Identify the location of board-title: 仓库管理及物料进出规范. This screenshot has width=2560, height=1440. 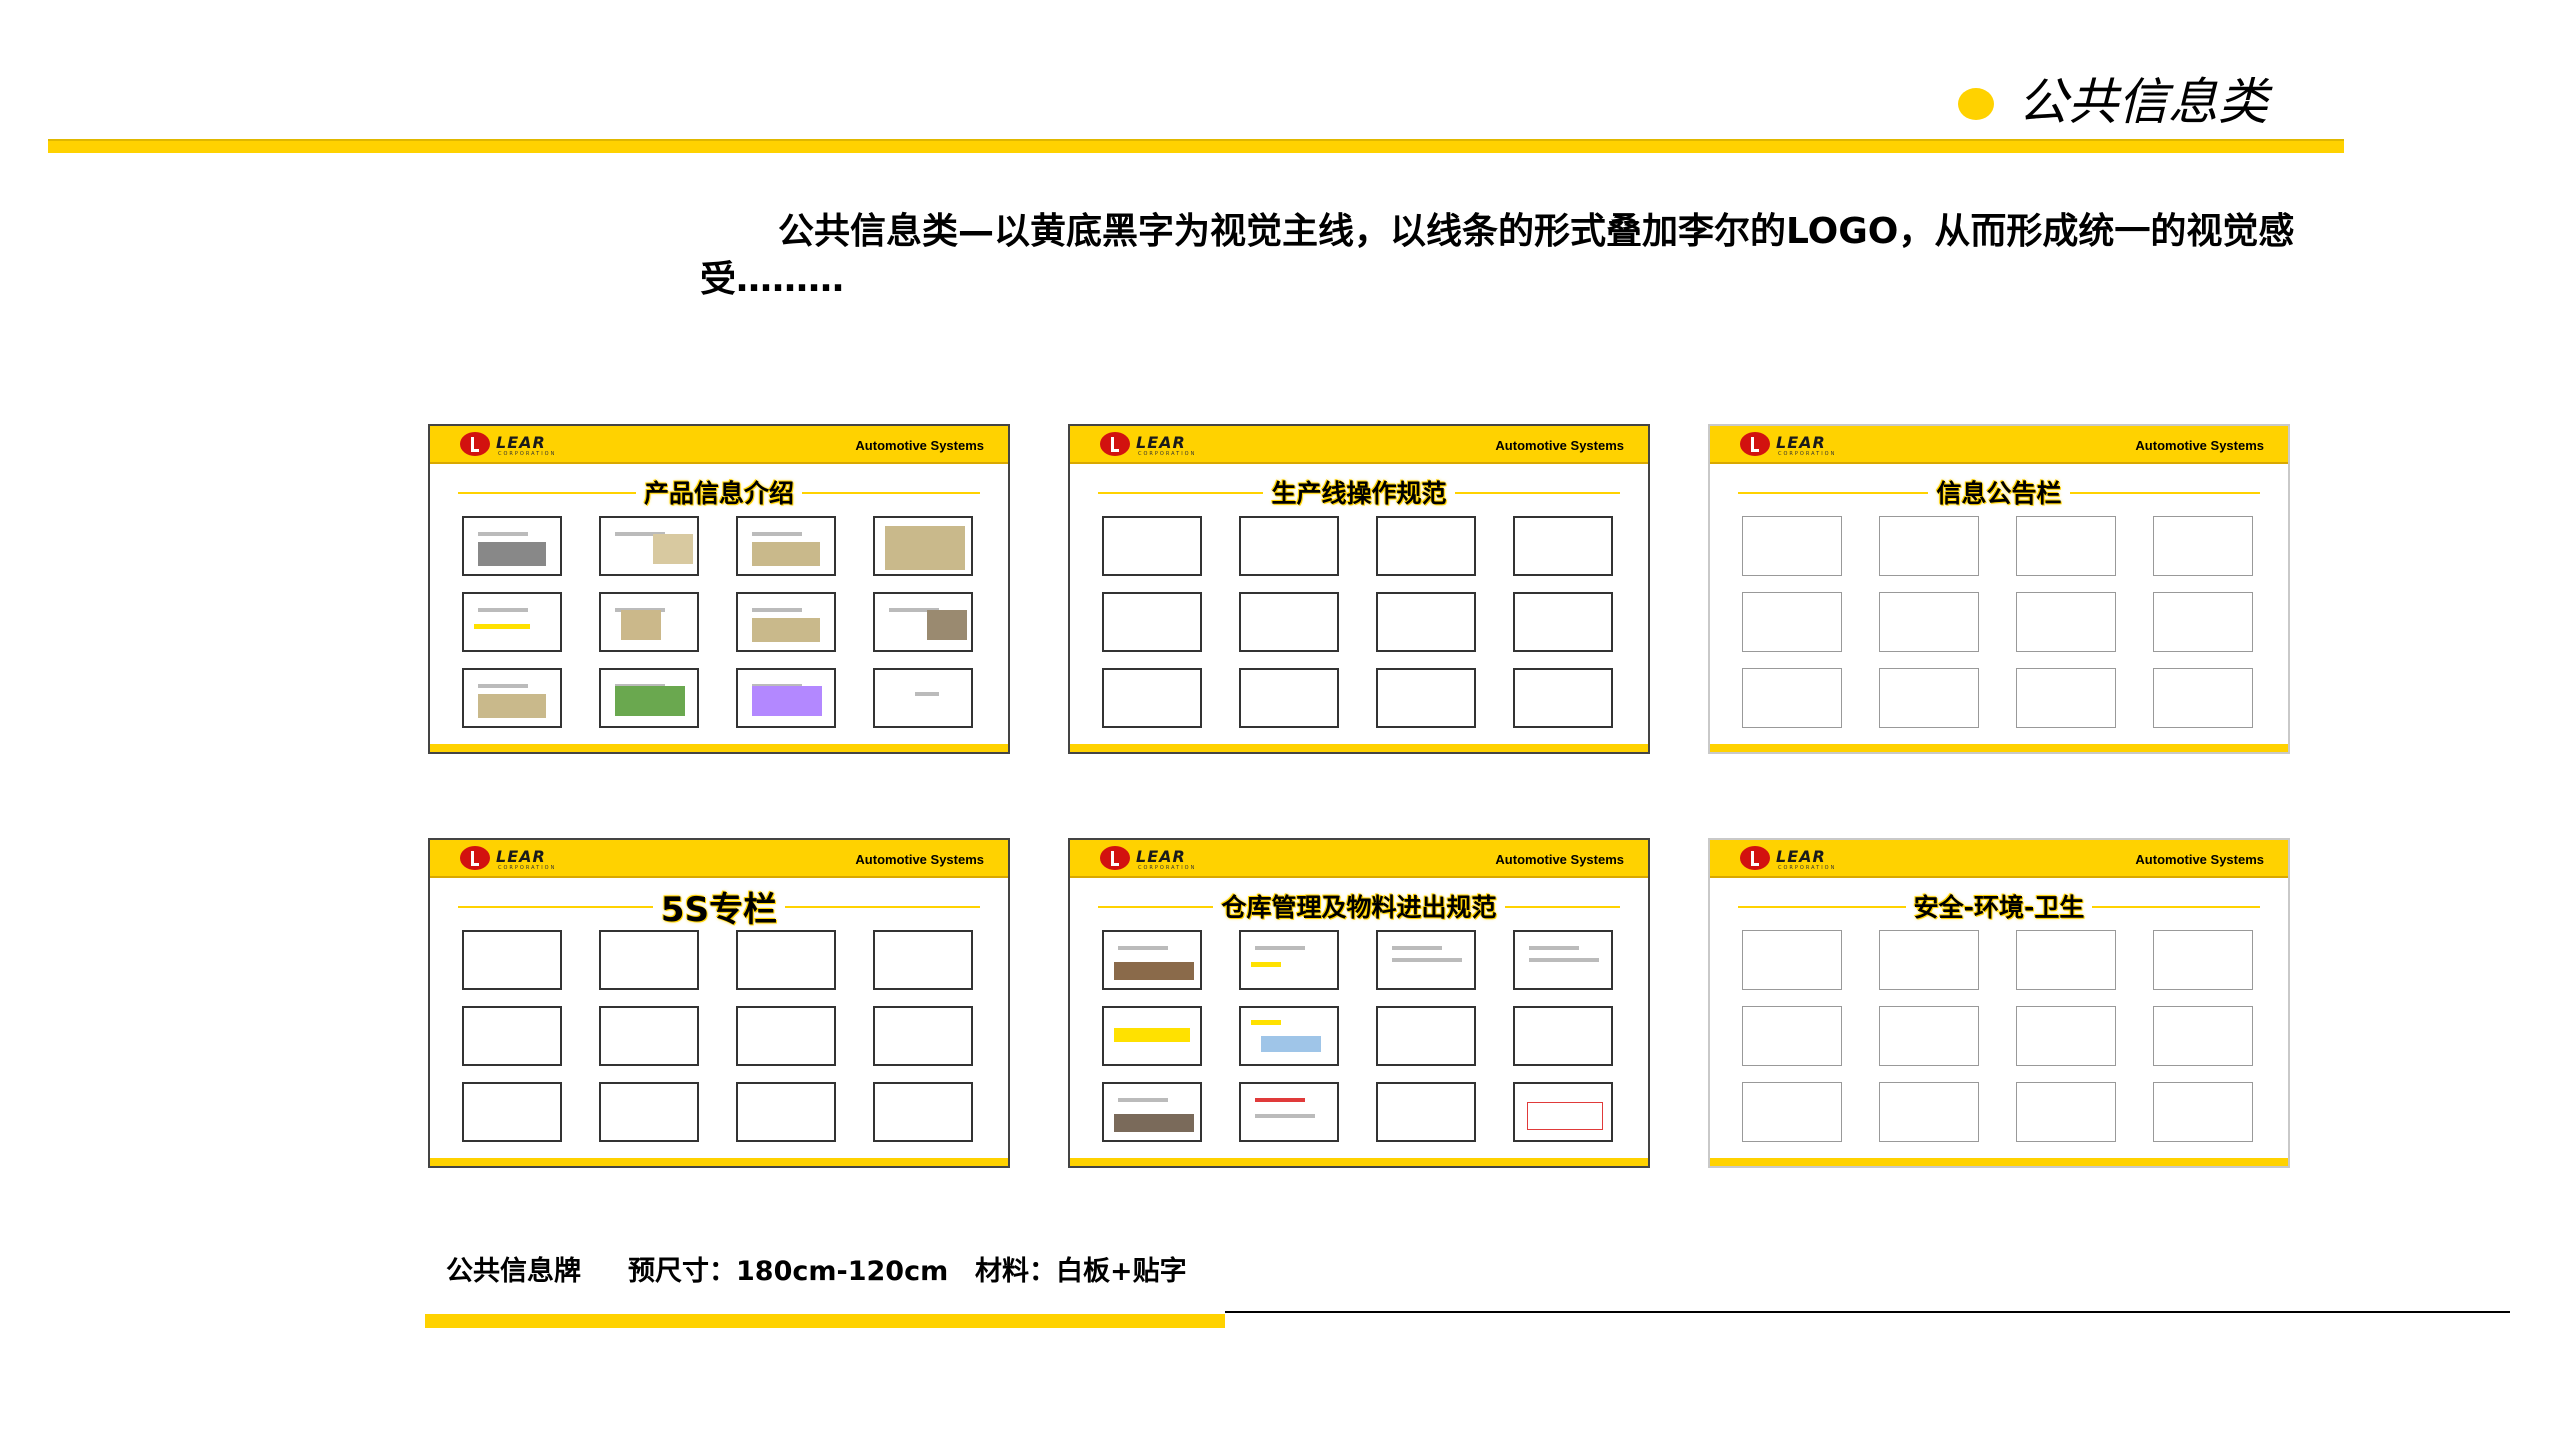
(1359, 906).